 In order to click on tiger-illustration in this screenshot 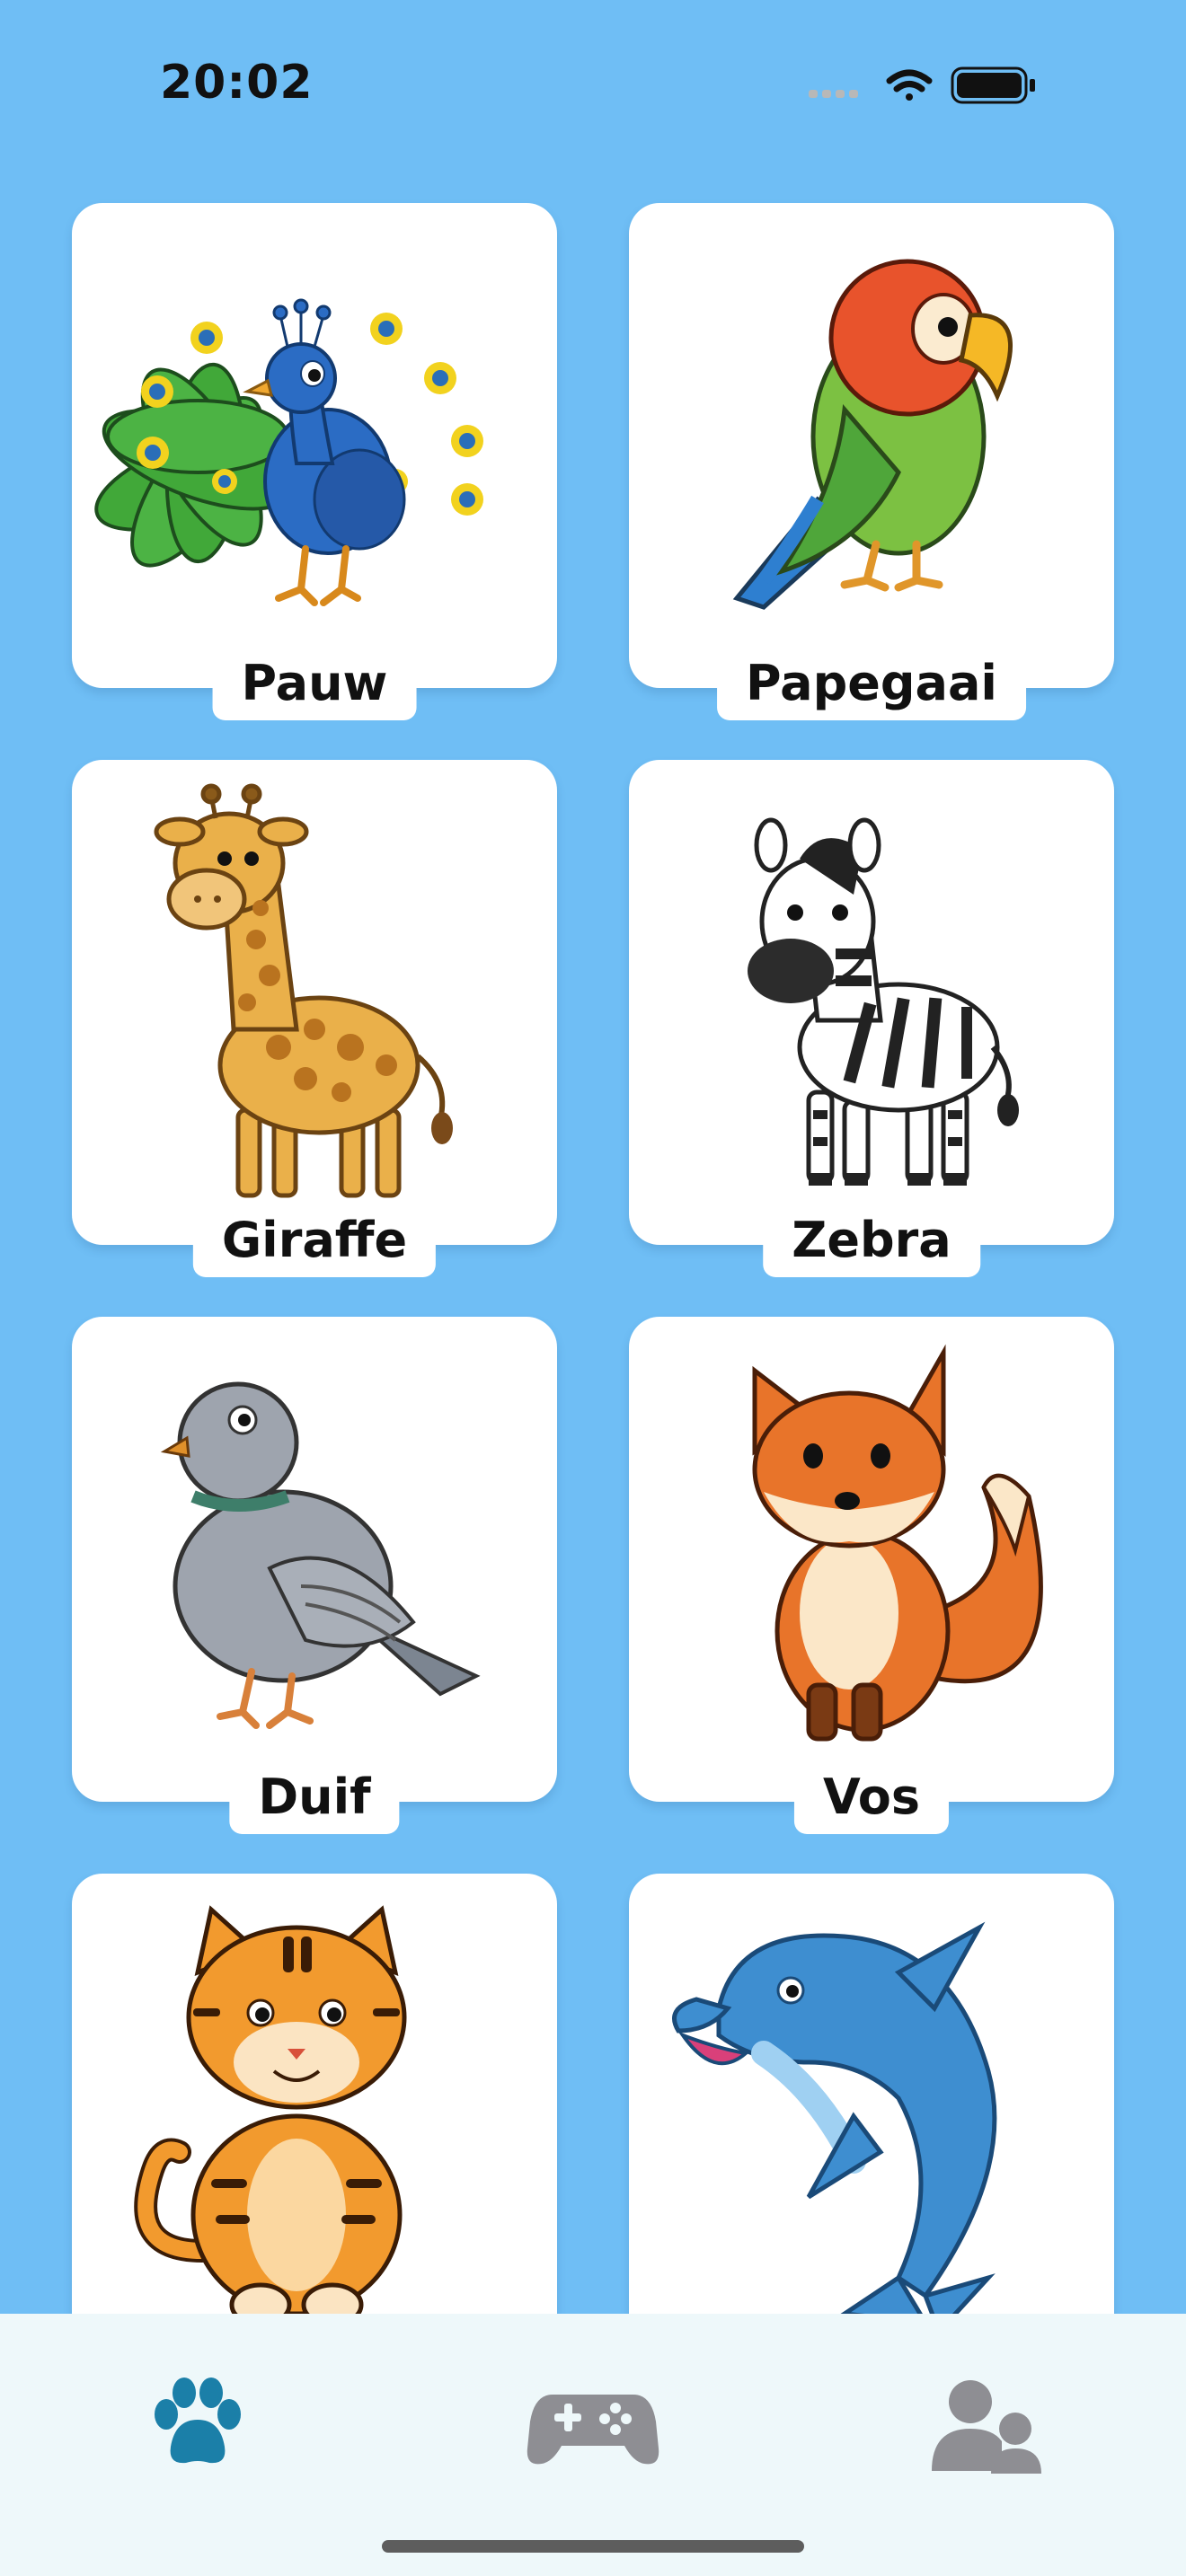, I will do `click(270, 2116)`.